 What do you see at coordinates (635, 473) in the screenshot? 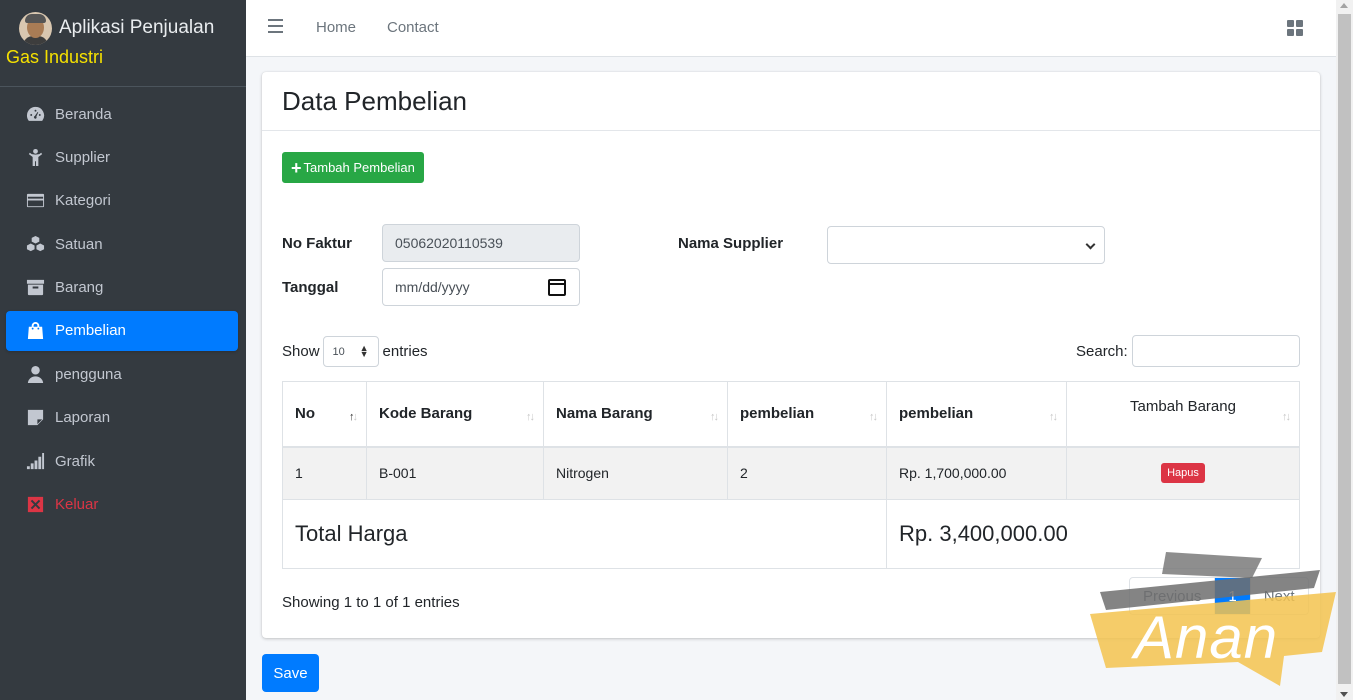
I see `cell-nama-barang: Nitrogen` at bounding box center [635, 473].